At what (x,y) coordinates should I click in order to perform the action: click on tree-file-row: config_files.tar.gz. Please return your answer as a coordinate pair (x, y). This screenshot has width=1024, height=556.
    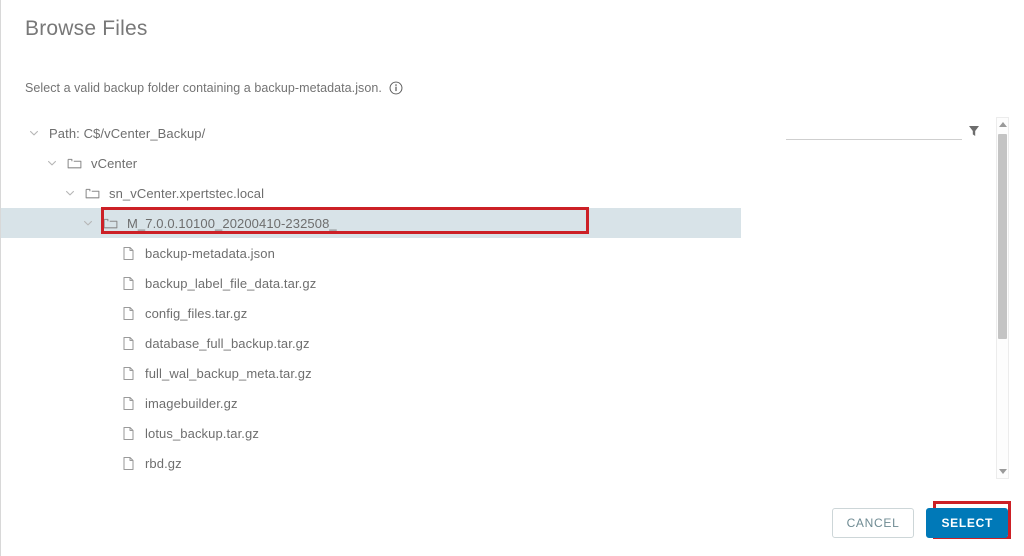
    Looking at the image, I should click on (371, 313).